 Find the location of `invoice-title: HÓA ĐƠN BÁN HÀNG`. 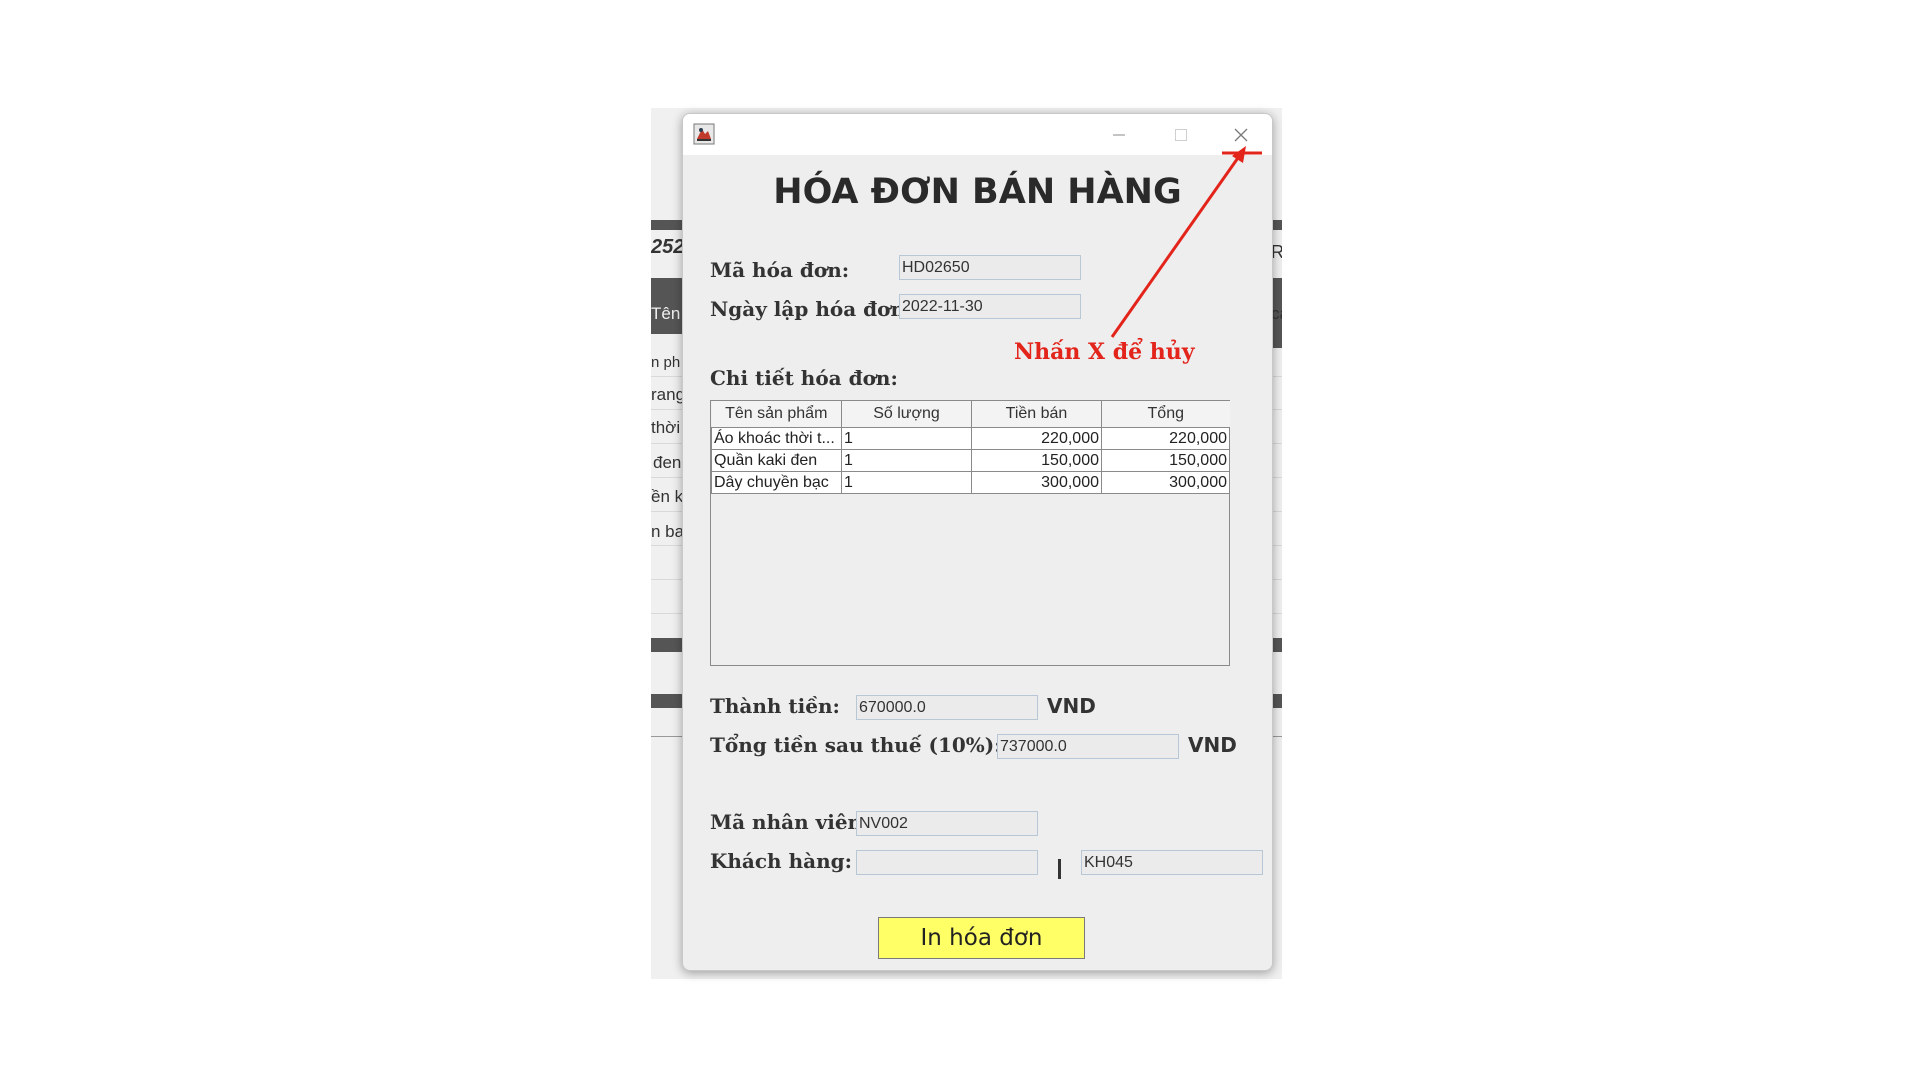

invoice-title: HÓA ĐƠN BÁN HÀNG is located at coordinates (977, 192).